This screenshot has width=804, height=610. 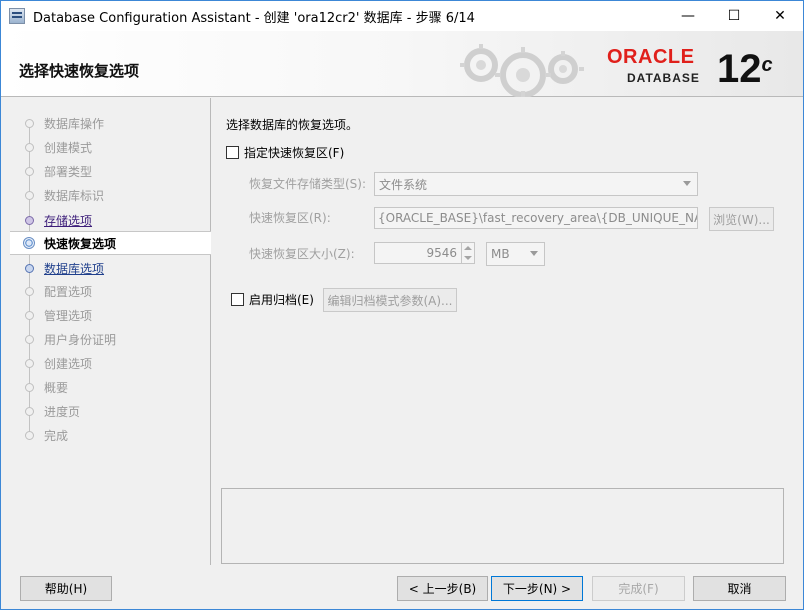 I want to click on nav-step-label: 创建选项, so click(x=68, y=363).